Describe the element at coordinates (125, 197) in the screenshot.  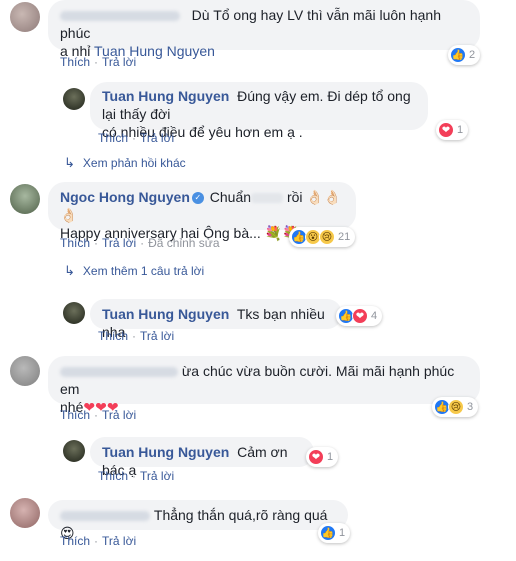
I see `author-name: Ngoc Hong Nguyen` at that location.